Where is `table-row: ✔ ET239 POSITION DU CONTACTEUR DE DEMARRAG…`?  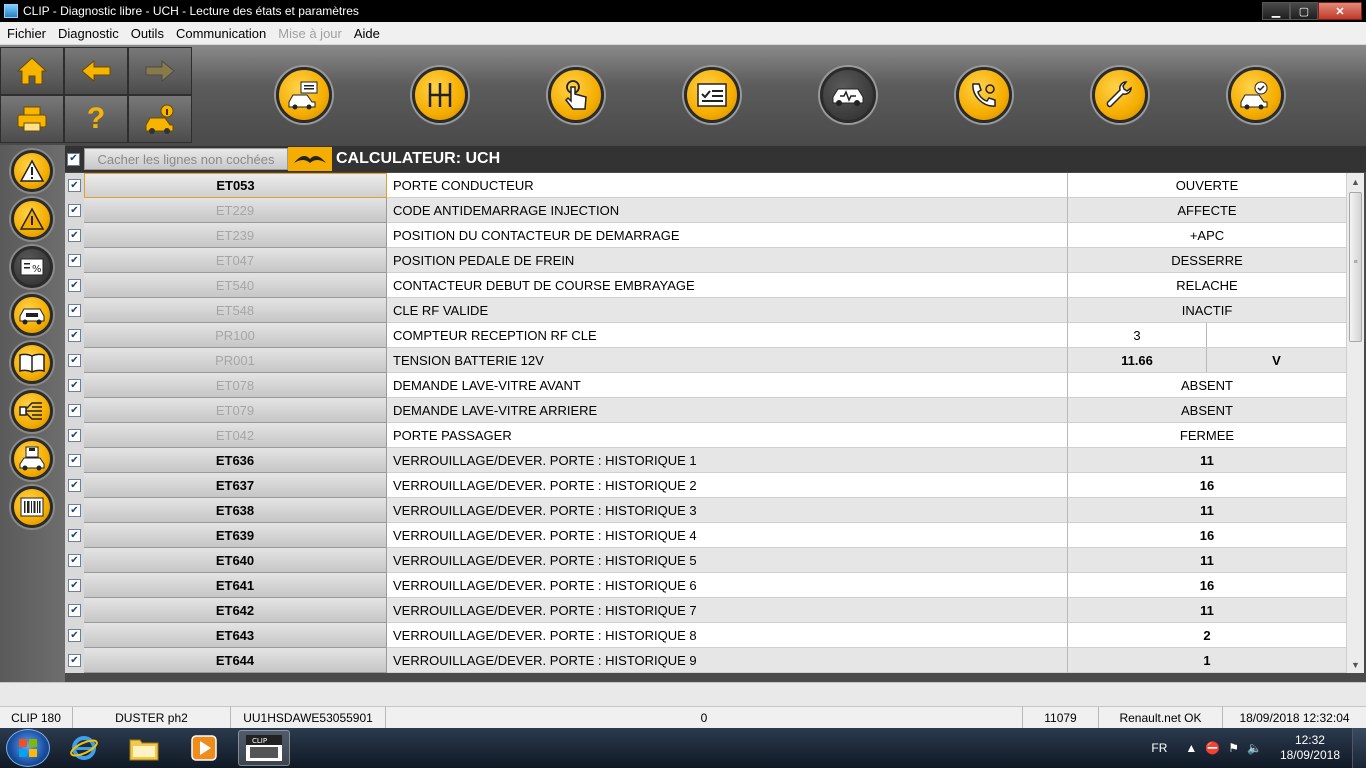 table-row: ✔ ET239 POSITION DU CONTACTEUR DE DEMARRAG… is located at coordinates (705, 235).